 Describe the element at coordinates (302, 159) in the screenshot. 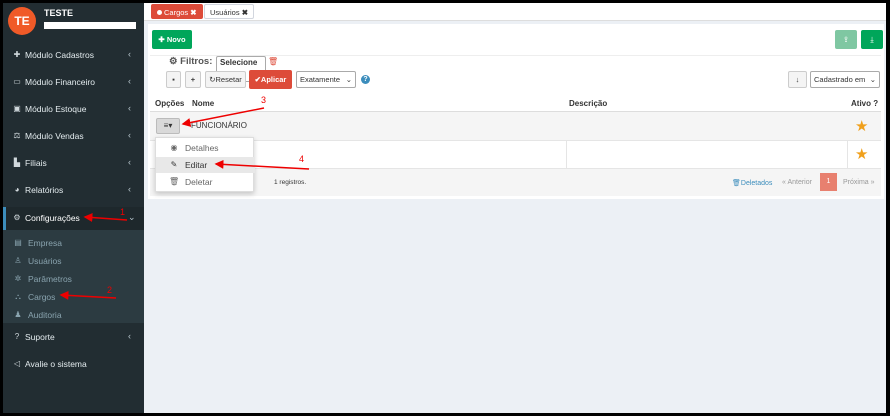

I see `annotation-number-4: 4` at that location.